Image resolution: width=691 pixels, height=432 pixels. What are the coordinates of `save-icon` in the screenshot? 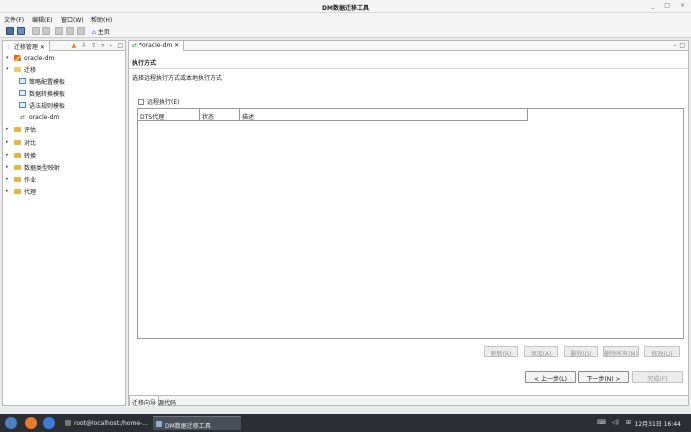 It's located at (10, 31).